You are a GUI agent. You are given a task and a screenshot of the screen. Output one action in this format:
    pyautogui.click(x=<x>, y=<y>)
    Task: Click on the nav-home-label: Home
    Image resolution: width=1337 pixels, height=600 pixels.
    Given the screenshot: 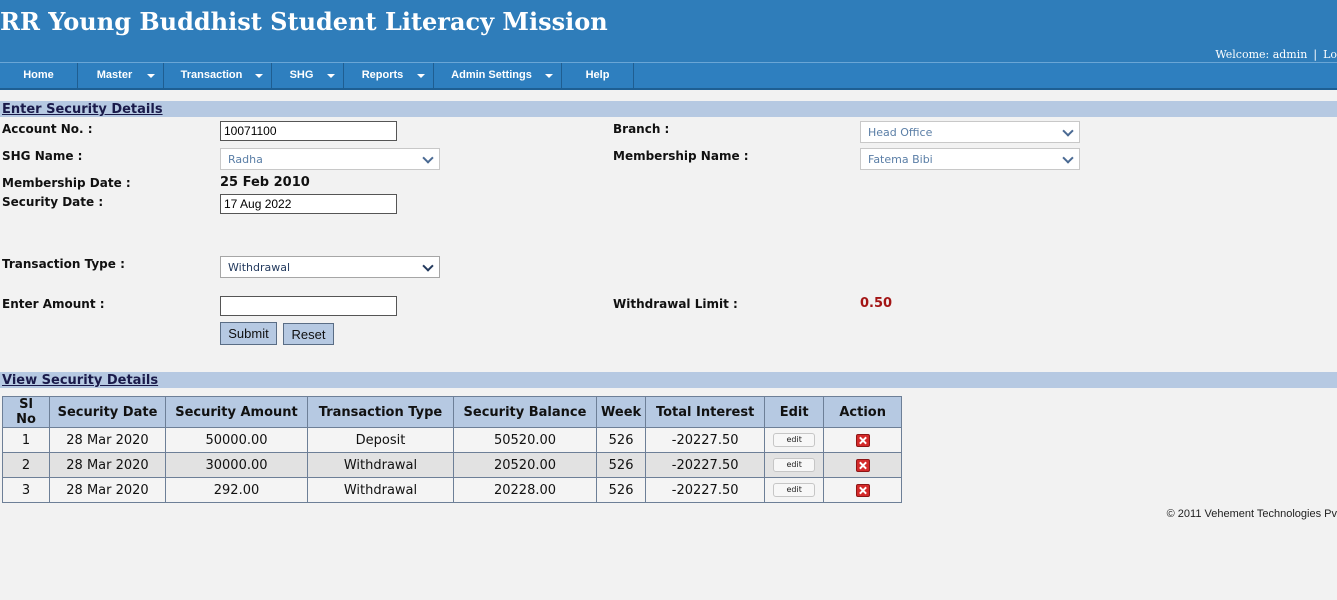 What is the action you would take?
    pyautogui.click(x=38, y=75)
    